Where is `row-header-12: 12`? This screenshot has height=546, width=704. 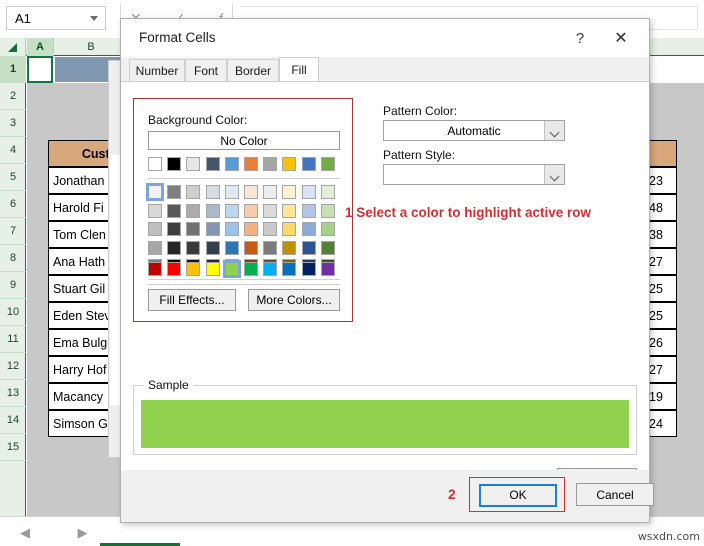 row-header-12: 12 is located at coordinates (13, 366).